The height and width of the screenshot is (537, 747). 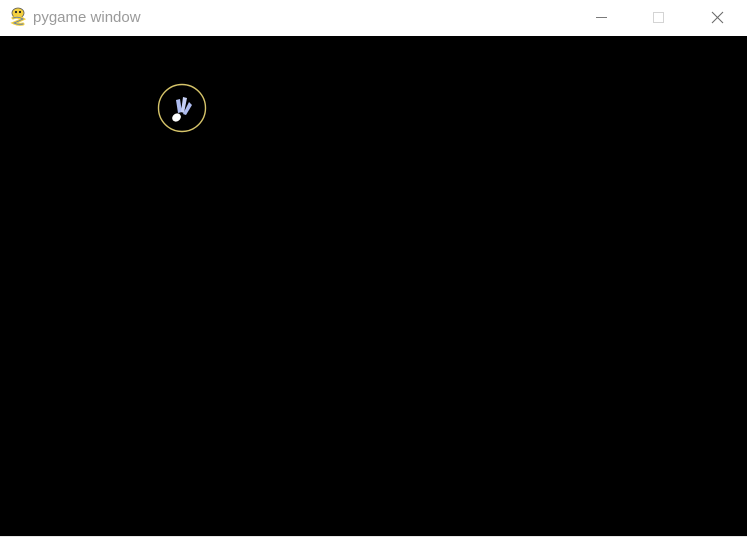 I want to click on close-icon, so click(x=717, y=17).